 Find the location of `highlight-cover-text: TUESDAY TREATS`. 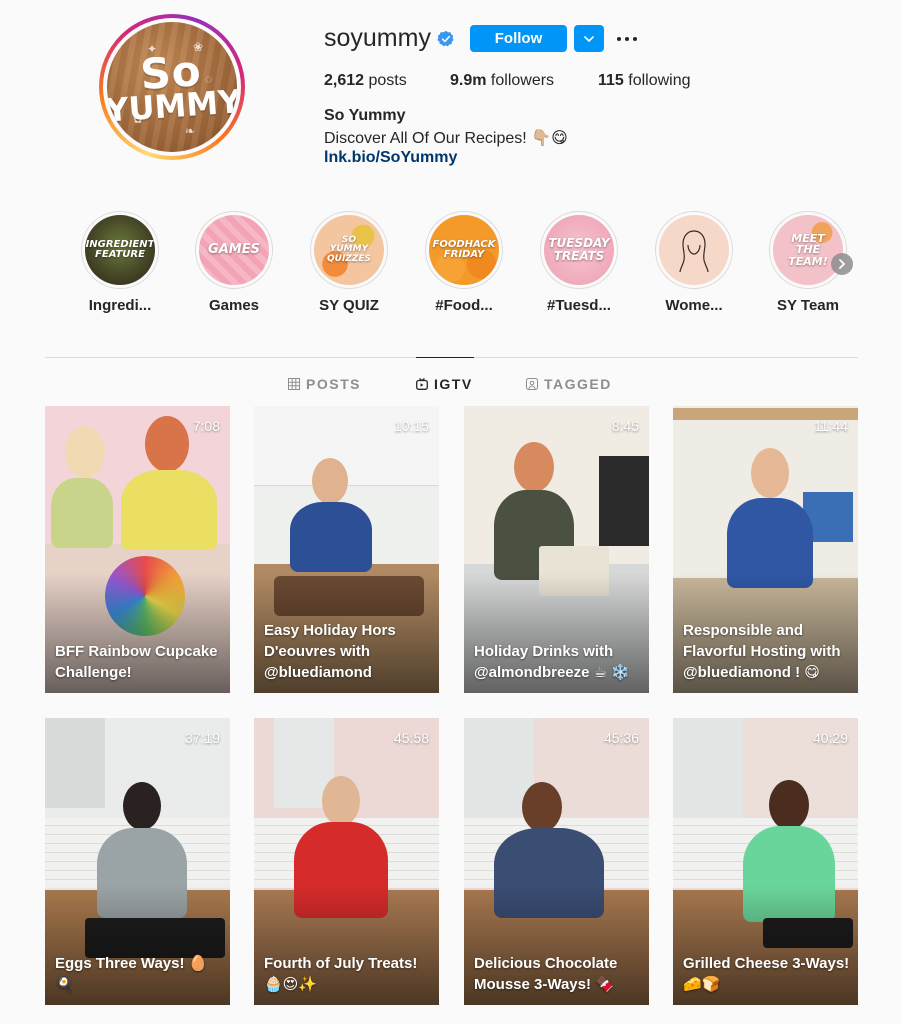

highlight-cover-text: TUESDAY TREATS is located at coordinates (579, 249).